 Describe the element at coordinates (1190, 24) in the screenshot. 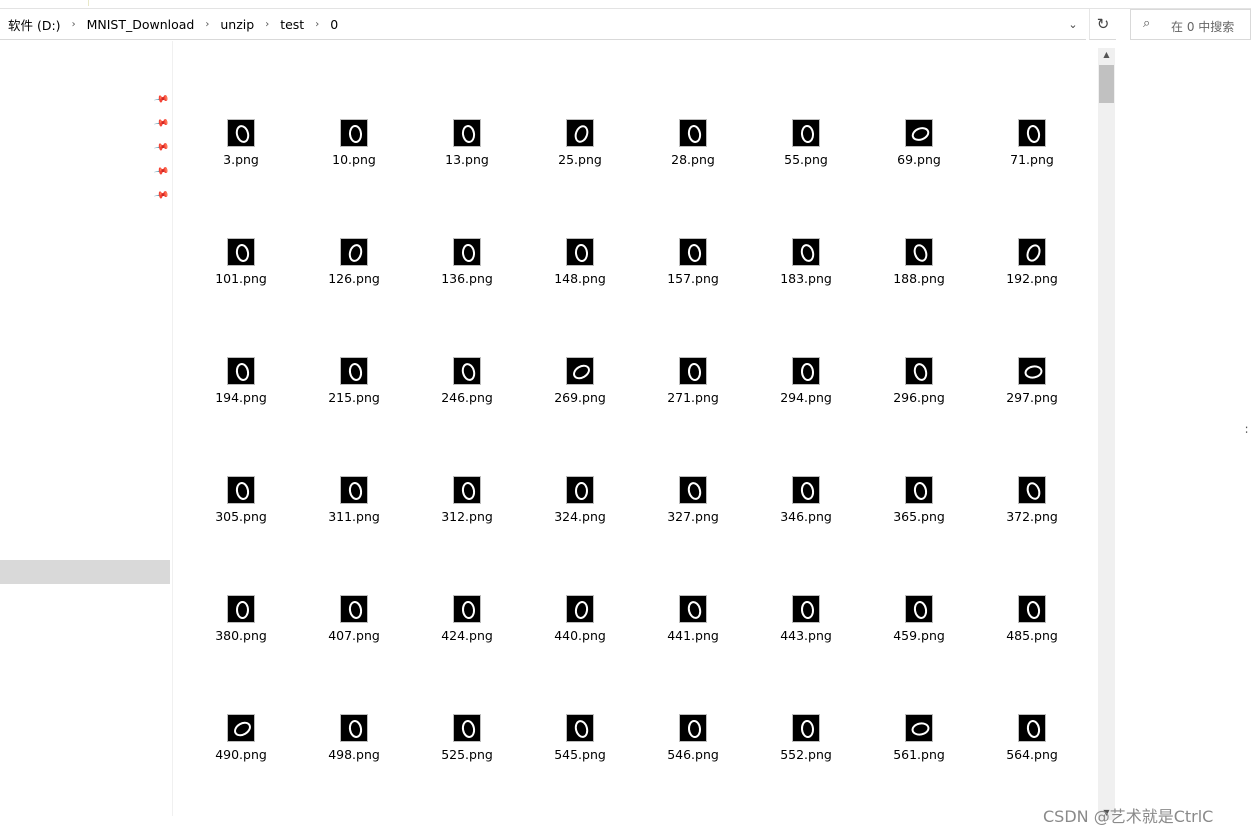

I see `search-input: ⌕ 在 0 中搜索` at that location.